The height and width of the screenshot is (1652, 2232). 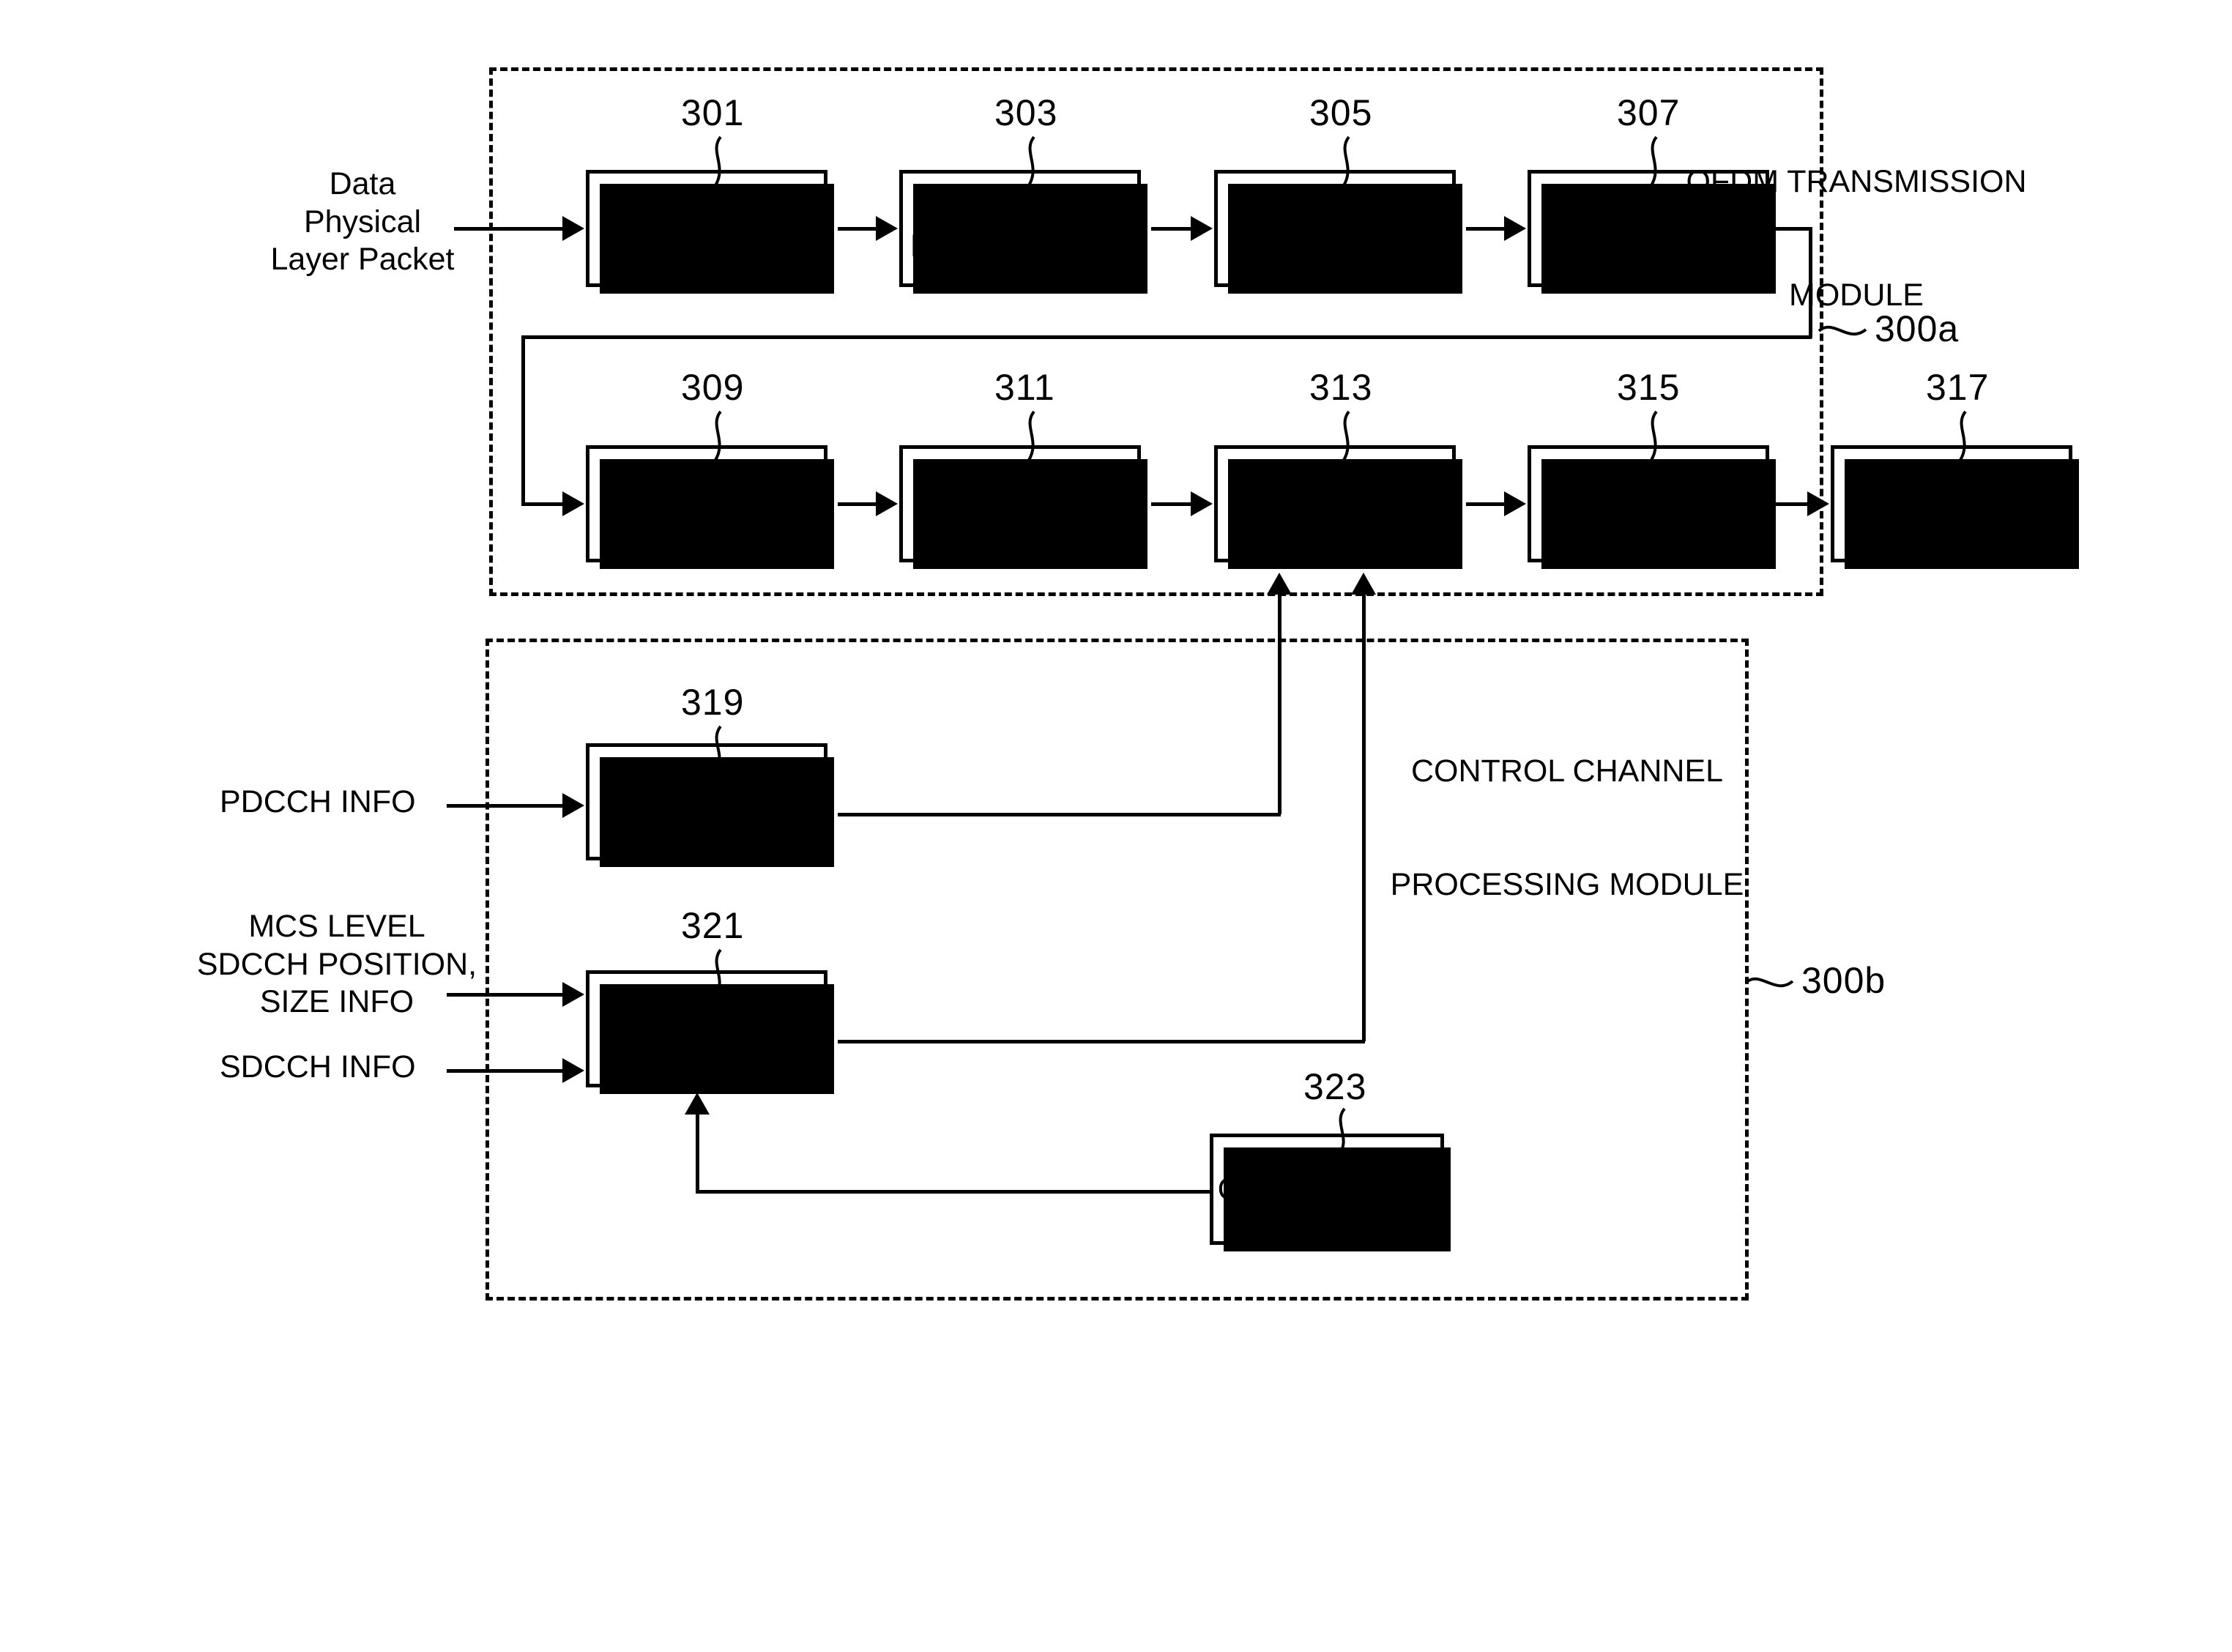 I want to click on block-pilot-tone-inserter-line2: INSERTER, so click(x=706, y=521).